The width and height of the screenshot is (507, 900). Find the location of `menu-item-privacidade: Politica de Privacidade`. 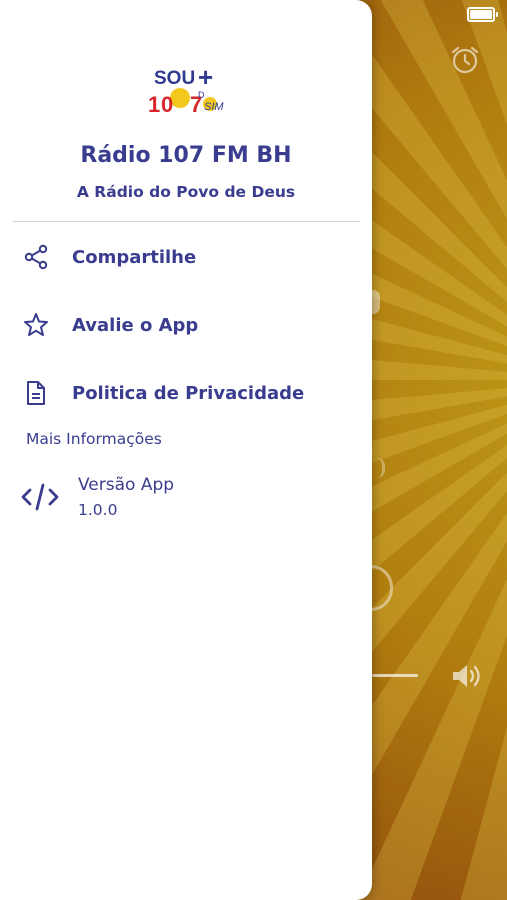

menu-item-privacidade: Politica de Privacidade is located at coordinates (186, 393).